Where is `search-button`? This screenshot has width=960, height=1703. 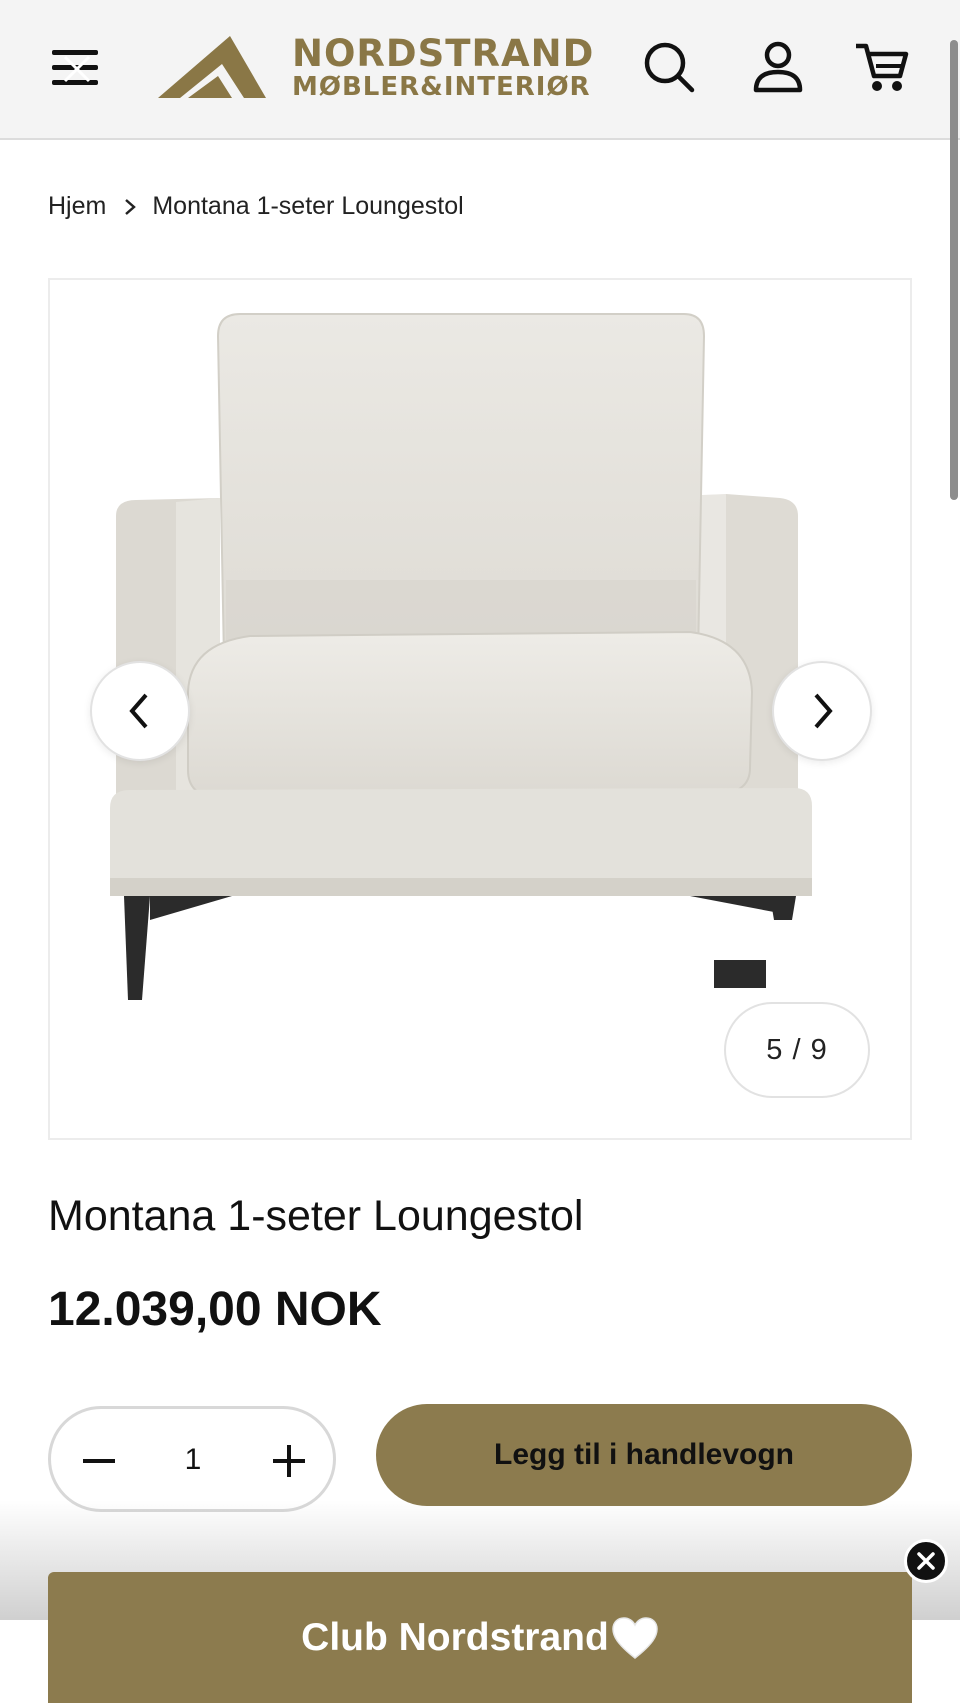
search-button is located at coordinates (670, 68).